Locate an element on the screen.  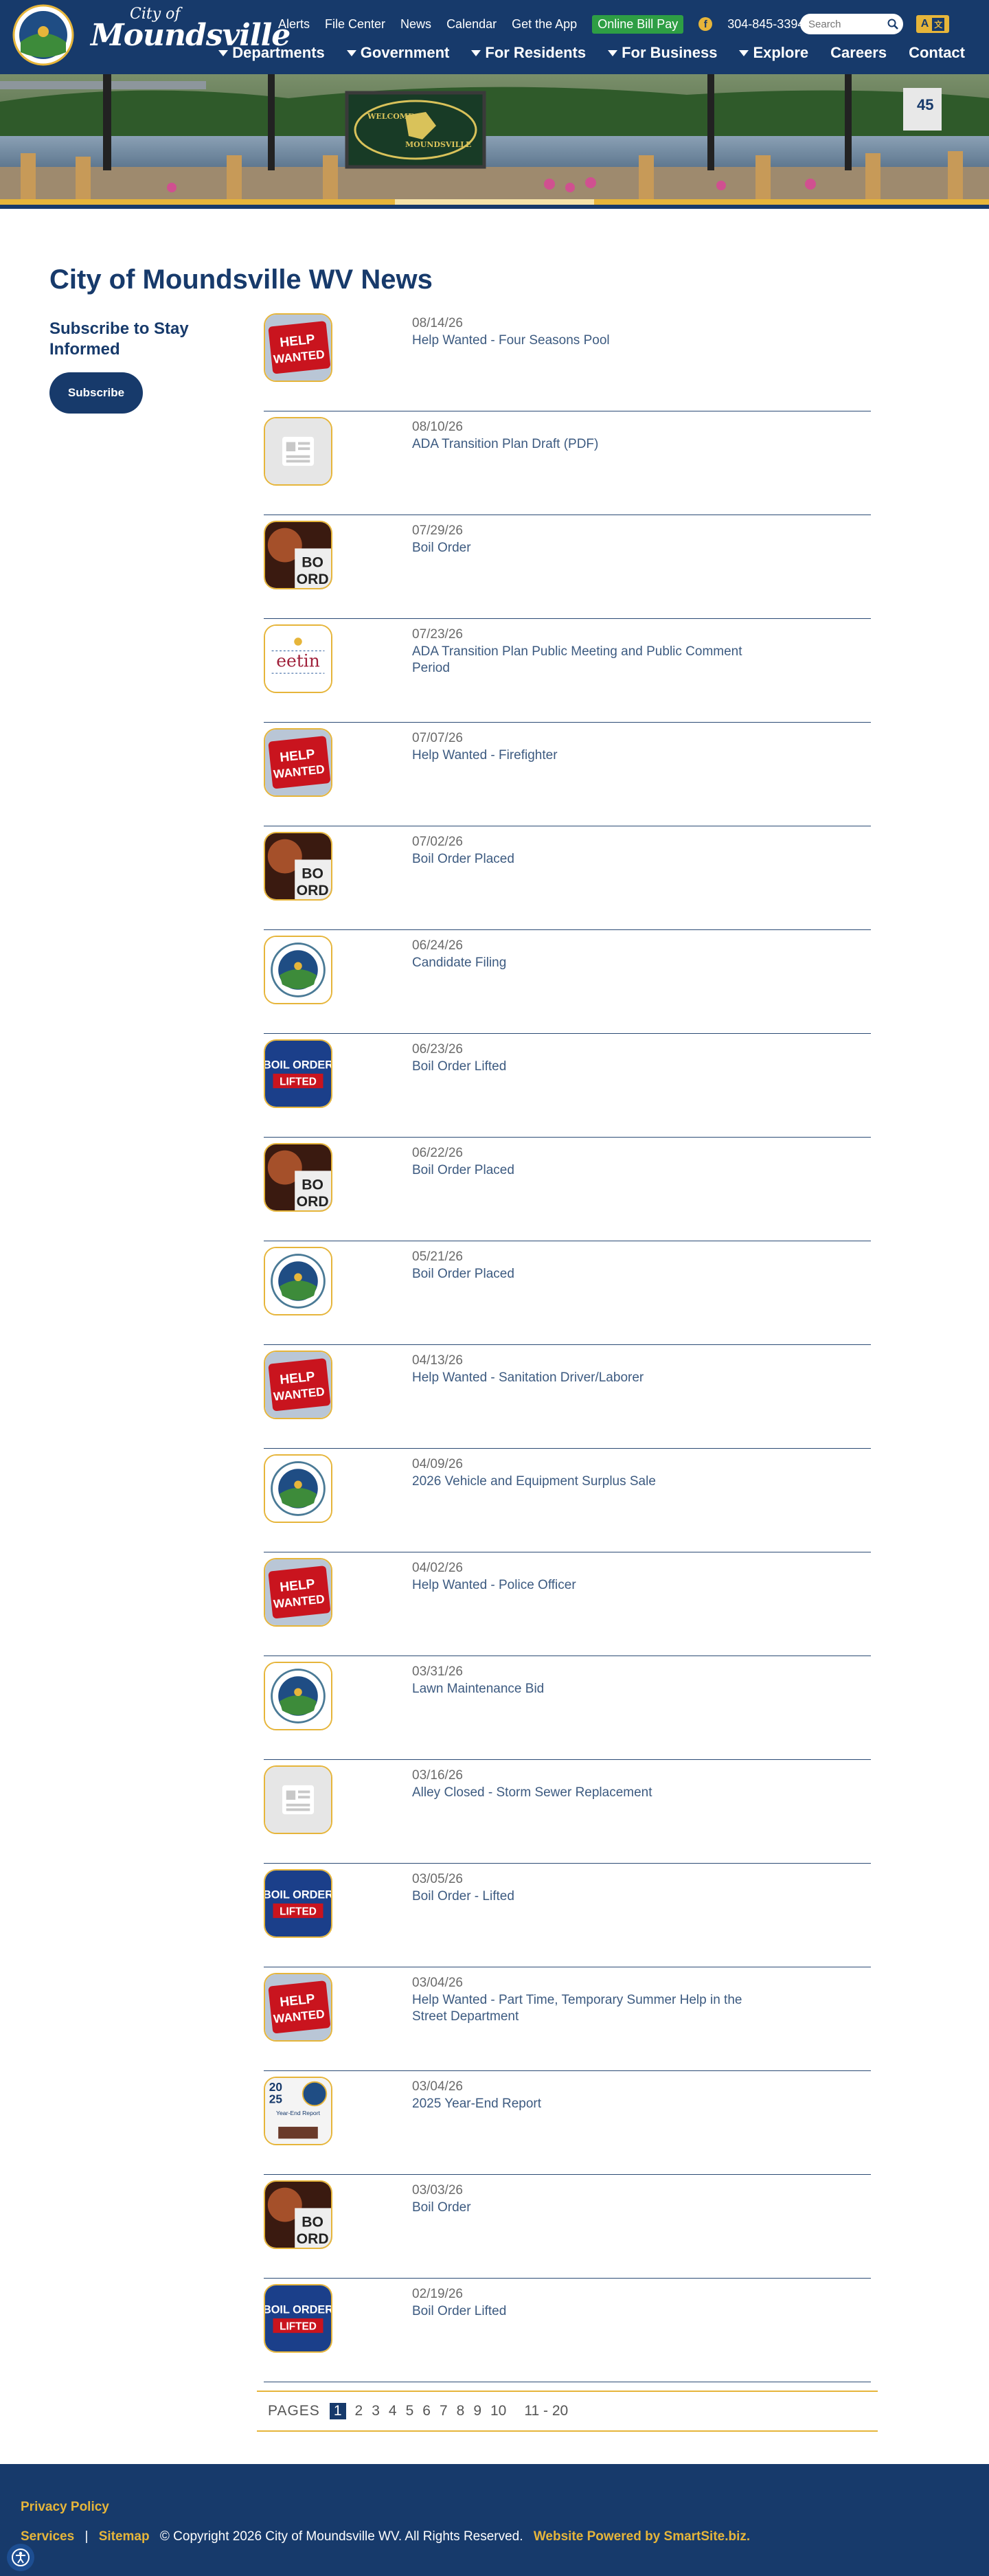
facebook-icon: f is located at coordinates (705, 24).